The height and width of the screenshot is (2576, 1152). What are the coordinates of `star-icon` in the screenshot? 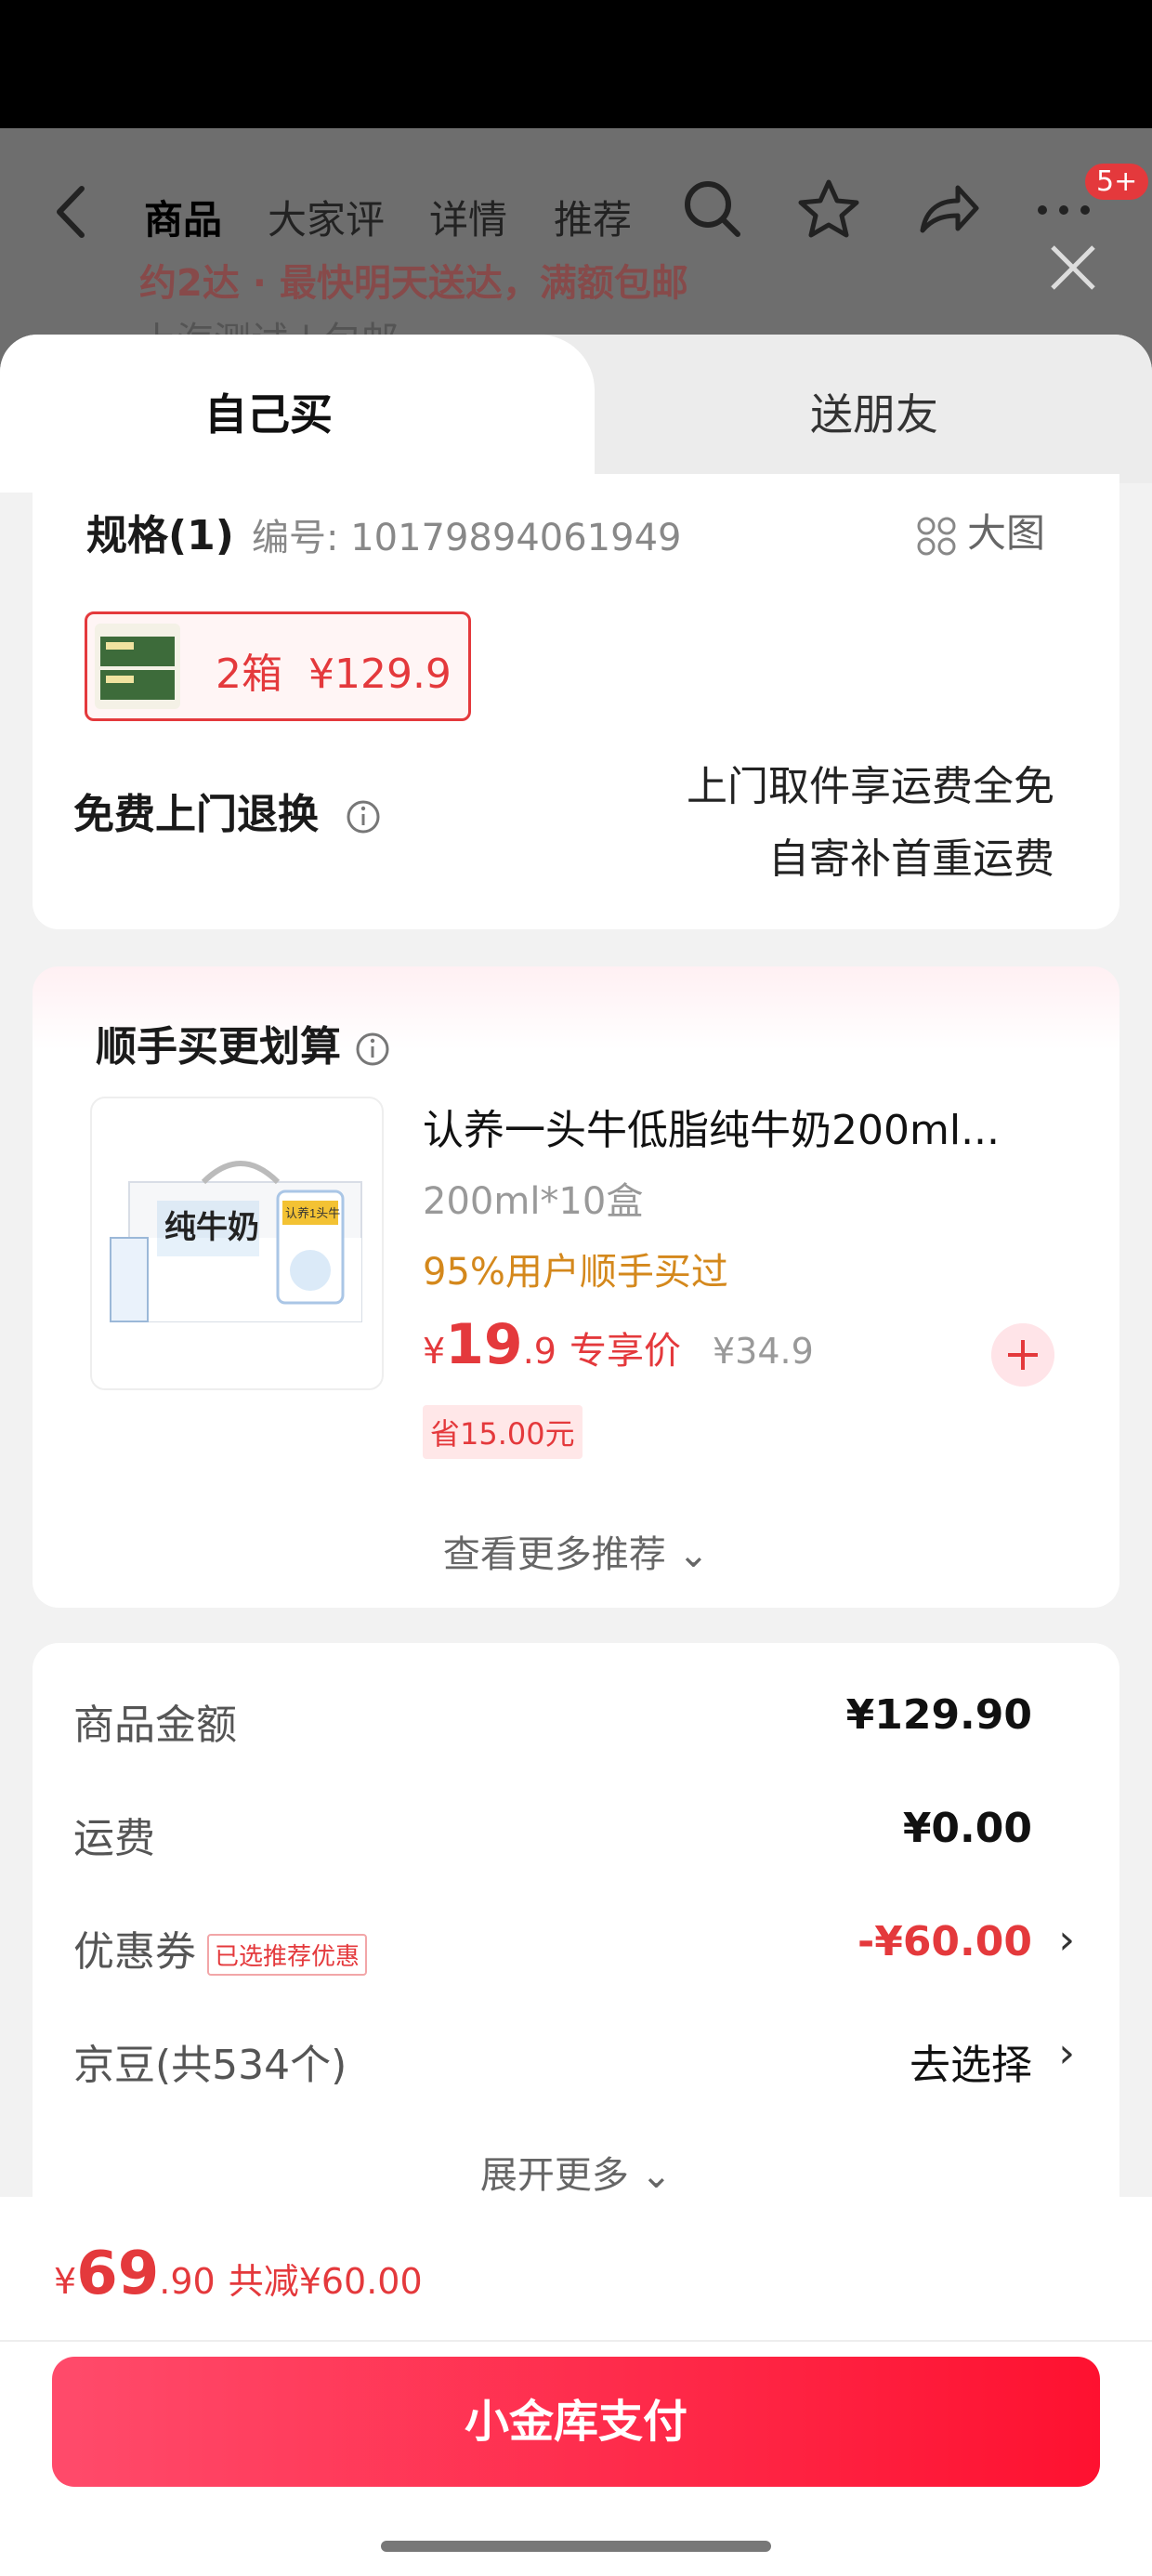 It's located at (828, 209).